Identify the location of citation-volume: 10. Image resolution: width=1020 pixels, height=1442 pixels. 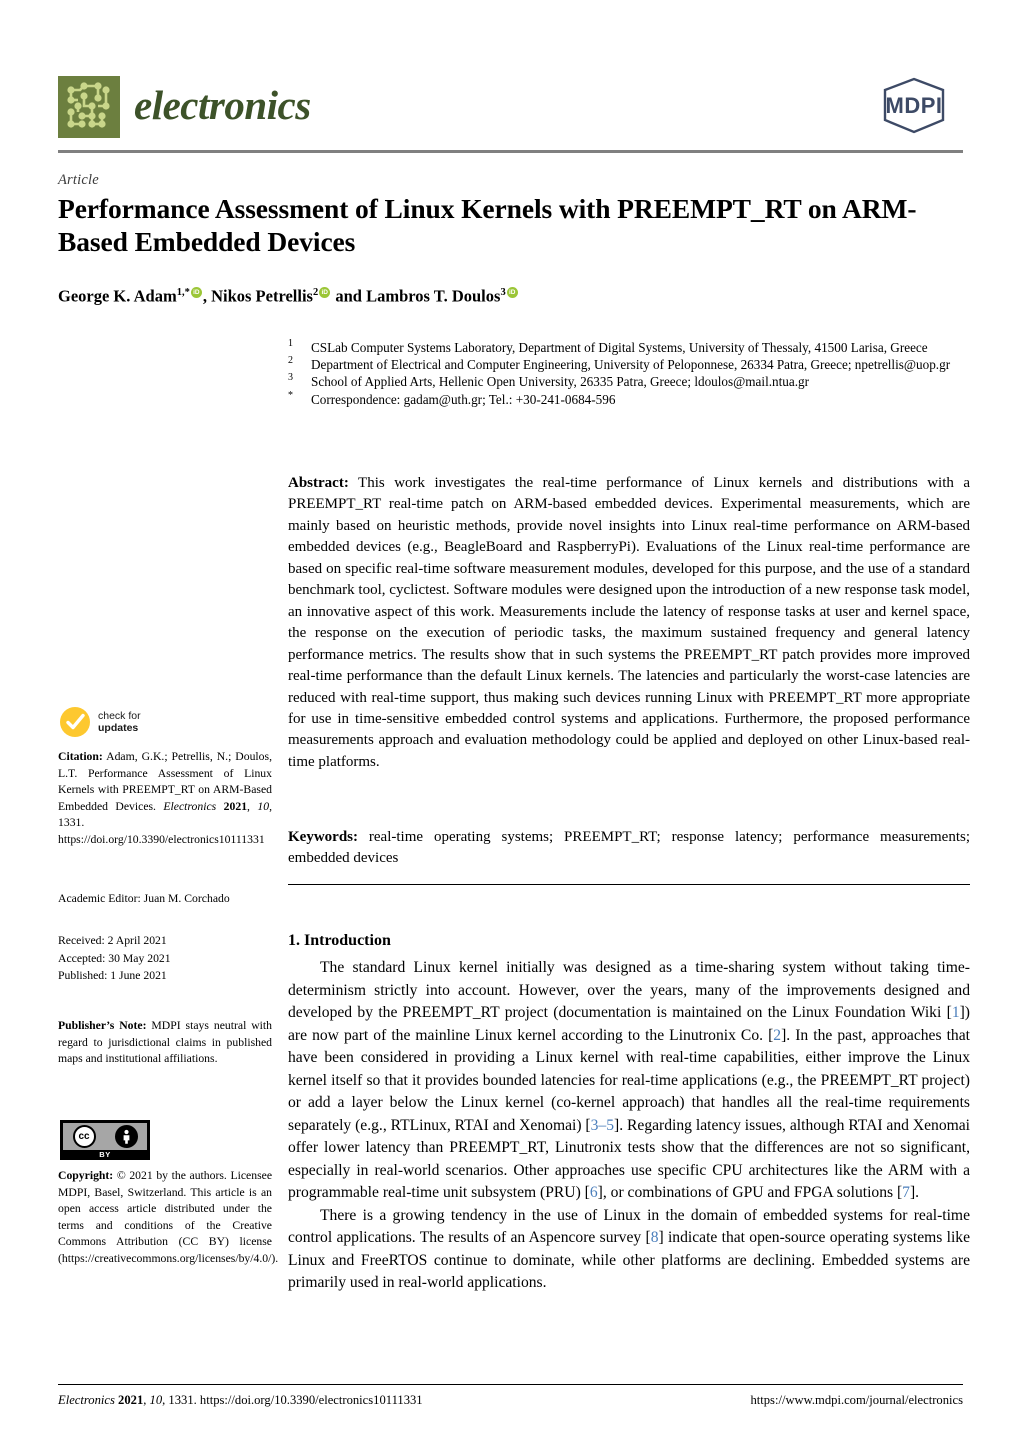
(263, 806).